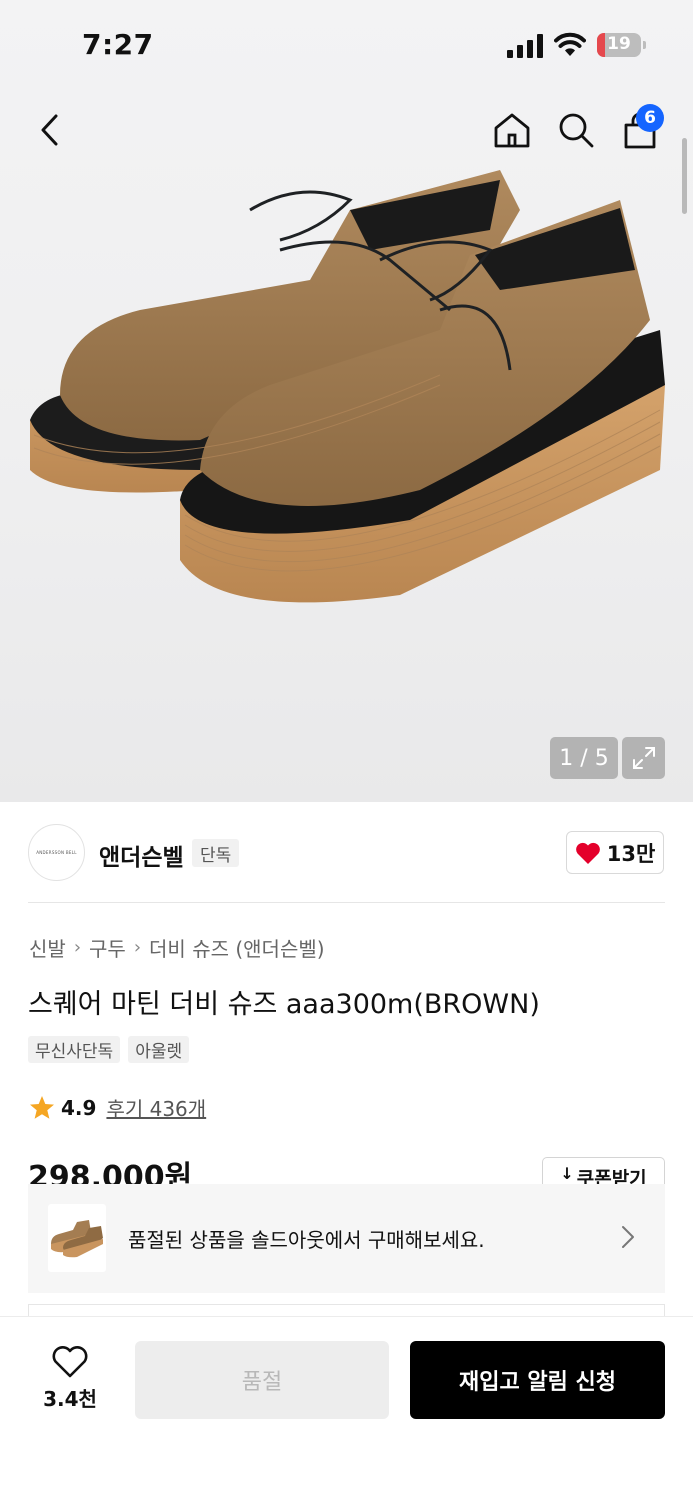 The height and width of the screenshot is (1500, 693). I want to click on home-icon, so click(512, 130).